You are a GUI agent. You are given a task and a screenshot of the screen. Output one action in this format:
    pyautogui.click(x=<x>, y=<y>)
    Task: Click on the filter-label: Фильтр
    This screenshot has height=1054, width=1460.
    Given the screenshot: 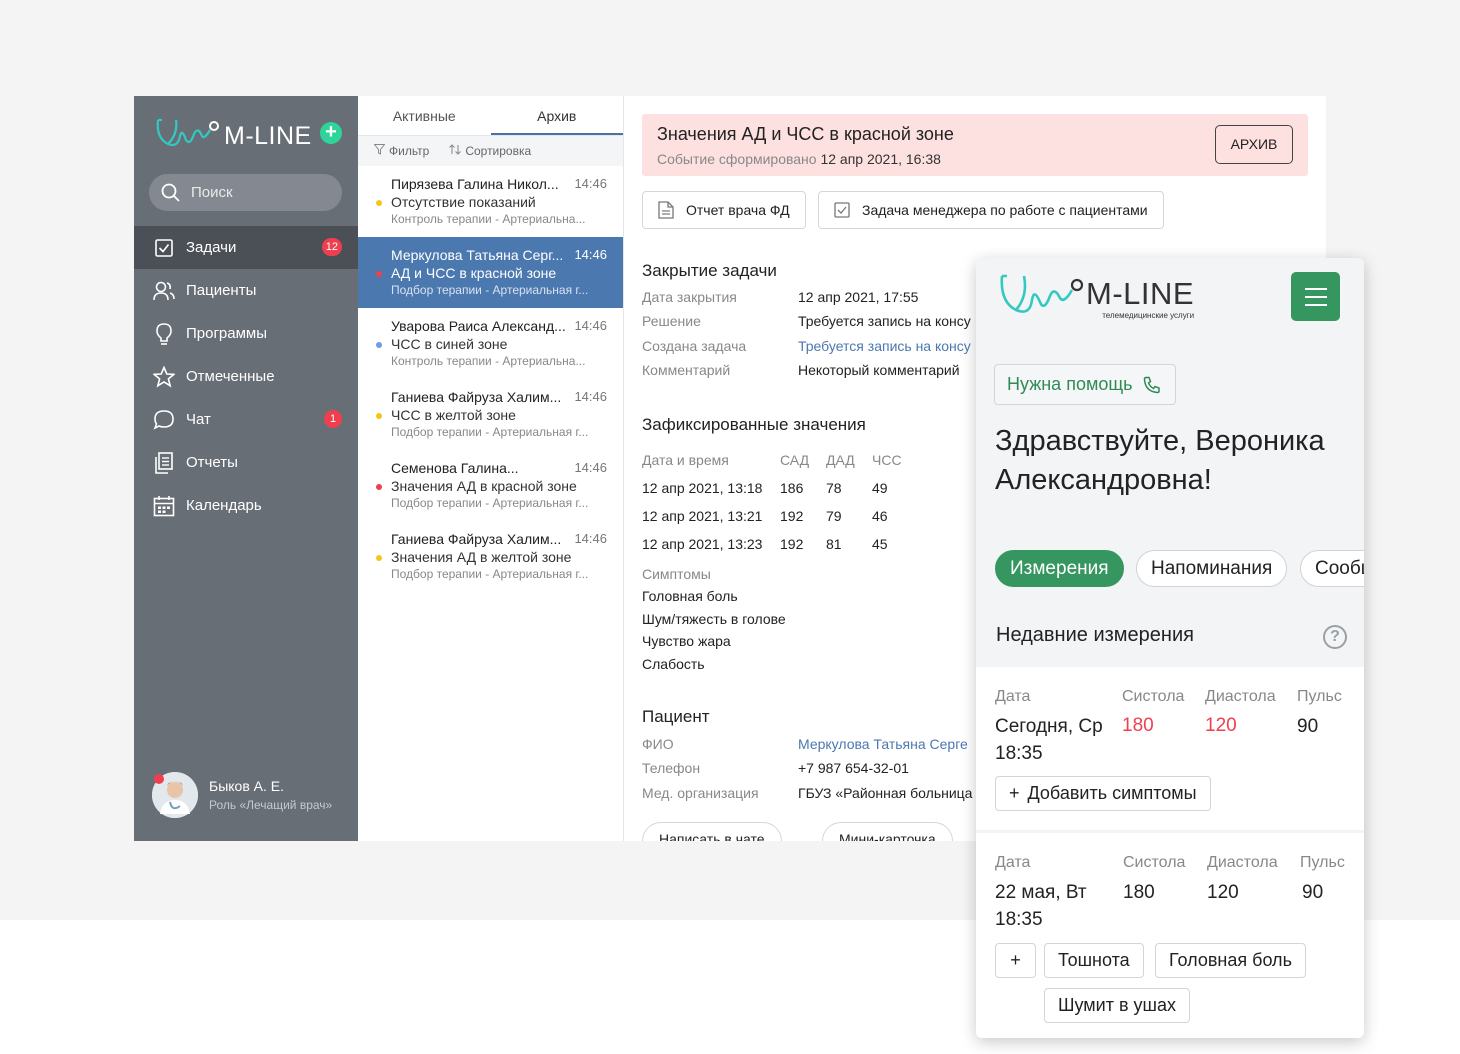 What is the action you would take?
    pyautogui.click(x=409, y=151)
    